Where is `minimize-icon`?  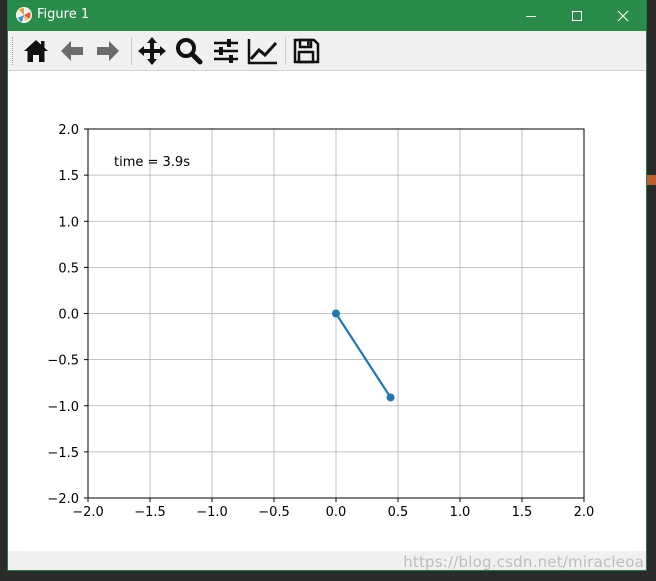
minimize-icon is located at coordinates (531, 16).